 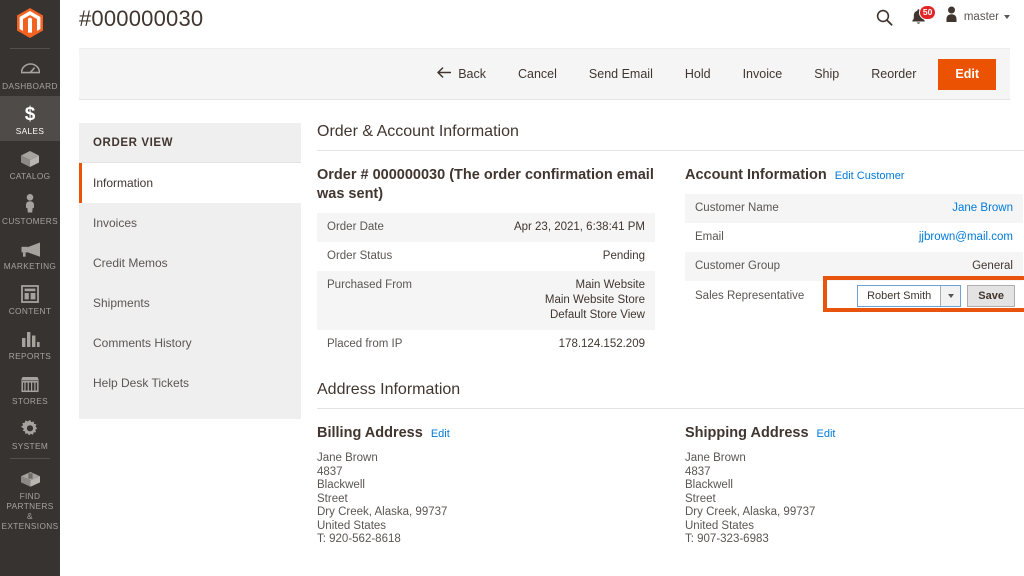 What do you see at coordinates (142, 343) in the screenshot?
I see `order-view-item-label: Comments History` at bounding box center [142, 343].